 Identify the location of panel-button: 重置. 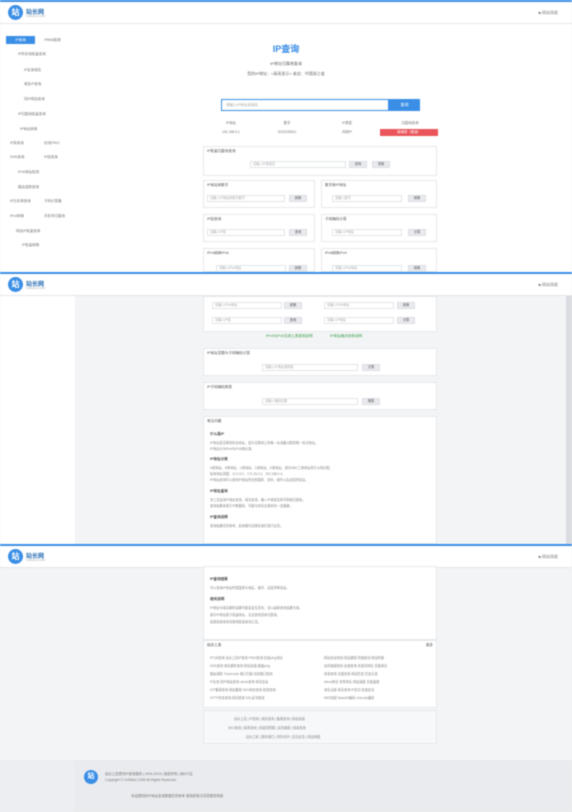
(381, 164).